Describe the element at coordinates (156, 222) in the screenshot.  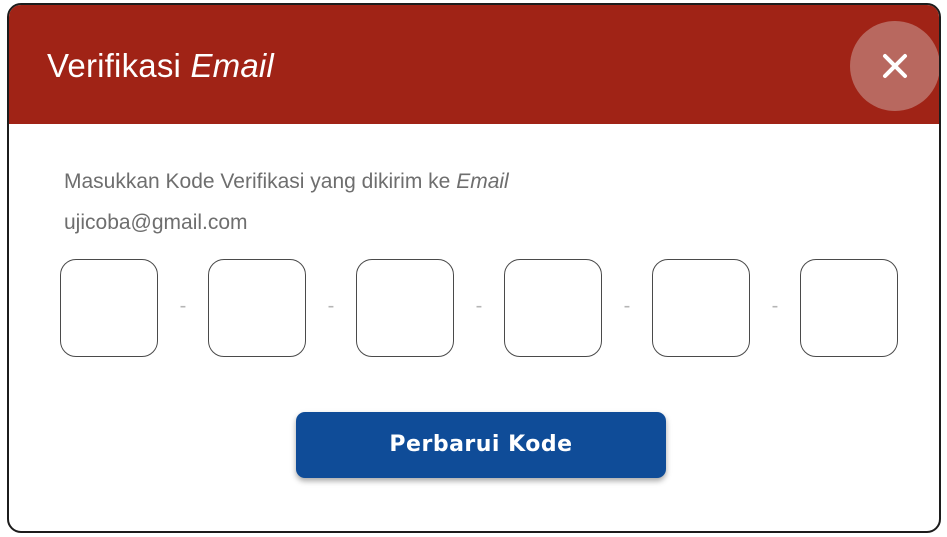
I see `email-address: ujicoba@gmail.com` at that location.